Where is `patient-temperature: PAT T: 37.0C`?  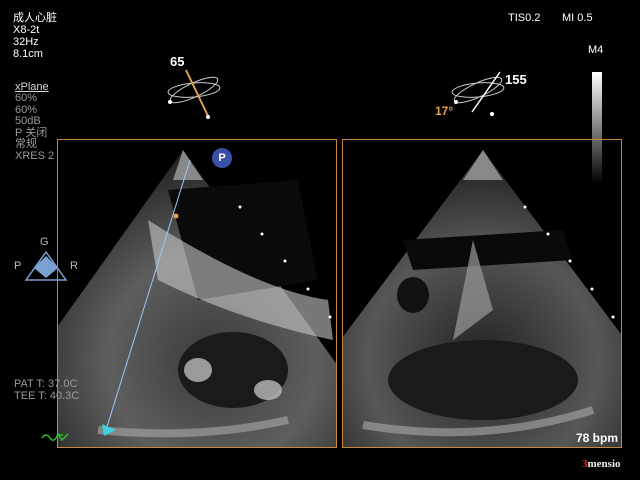
patient-temperature: PAT T: 37.0C is located at coordinates (46, 384).